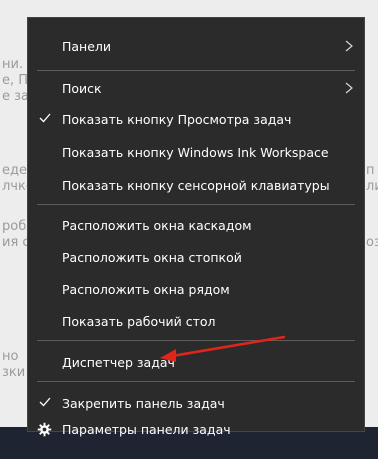  What do you see at coordinates (16, 242) in the screenshot?
I see `background-text-fragment: ия с` at bounding box center [16, 242].